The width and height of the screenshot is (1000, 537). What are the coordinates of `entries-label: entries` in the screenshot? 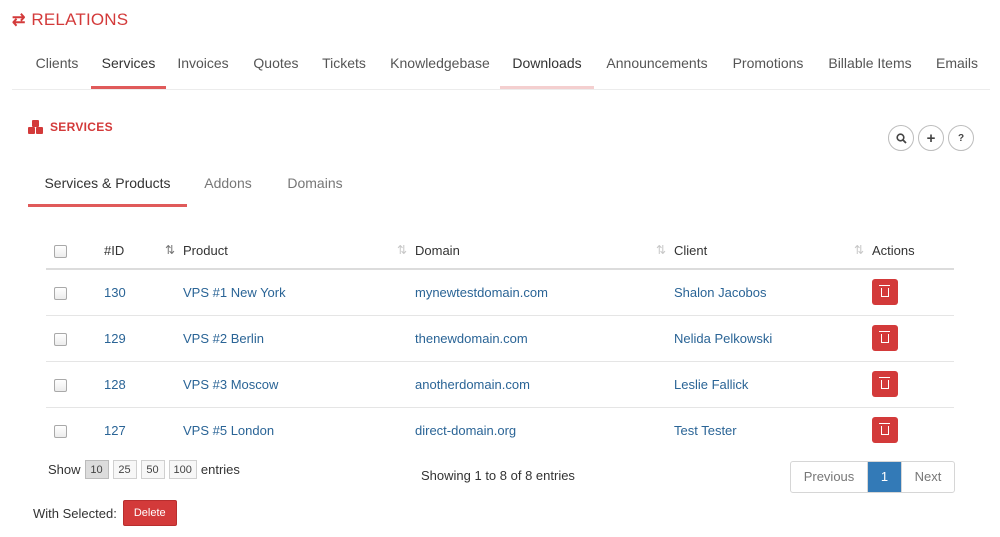 It's located at (220, 469).